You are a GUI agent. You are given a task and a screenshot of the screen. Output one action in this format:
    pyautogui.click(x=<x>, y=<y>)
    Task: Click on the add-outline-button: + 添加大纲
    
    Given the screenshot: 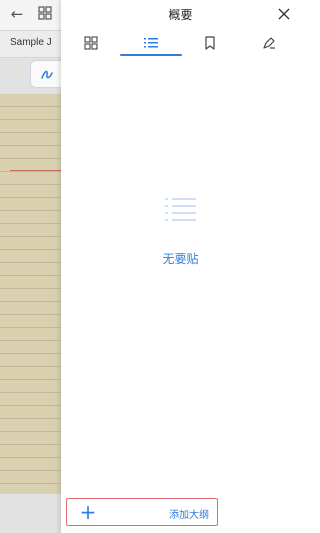 What is the action you would take?
    pyautogui.click(x=142, y=512)
    